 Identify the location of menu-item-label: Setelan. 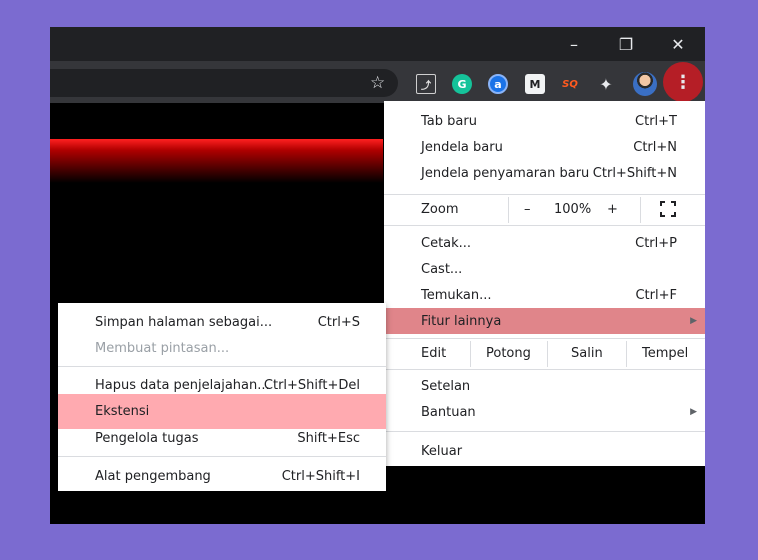
(446, 386).